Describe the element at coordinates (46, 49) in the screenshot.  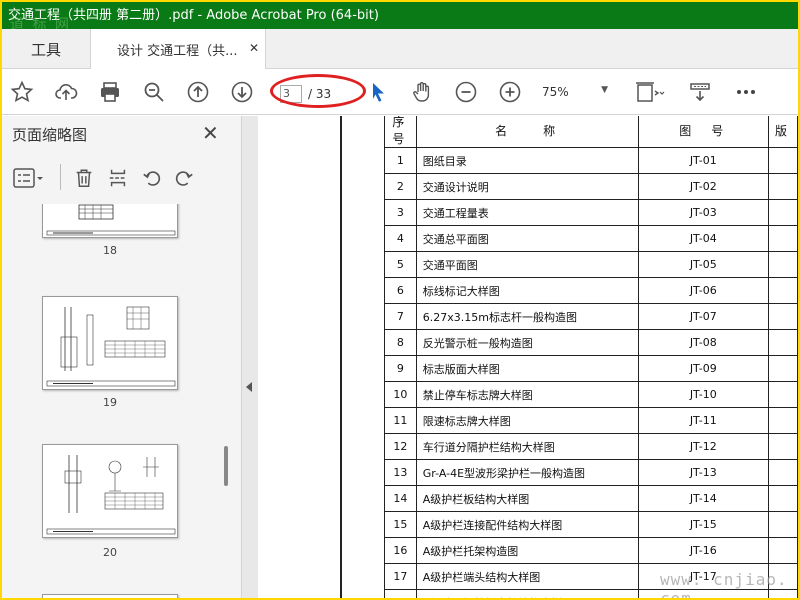
I see `tab-tools: 工具` at that location.